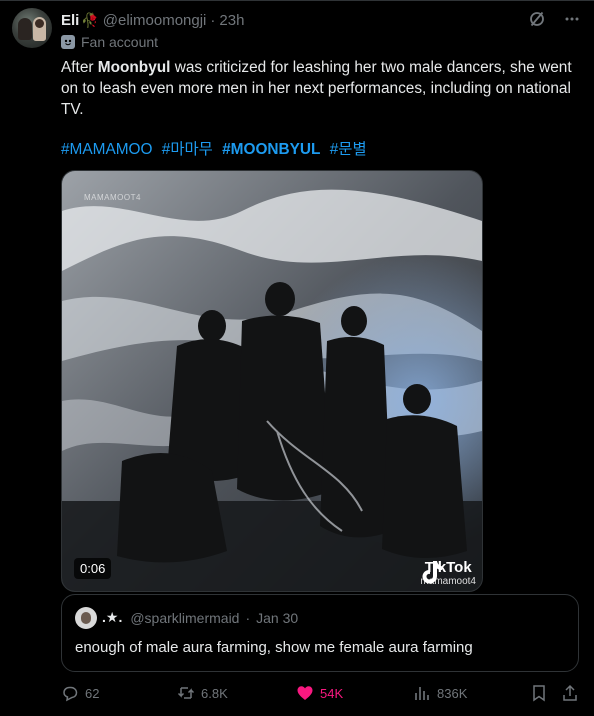 The image size is (594, 716). Describe the element at coordinates (214, 693) in the screenshot. I see `repost-count: 6.8K` at that location.